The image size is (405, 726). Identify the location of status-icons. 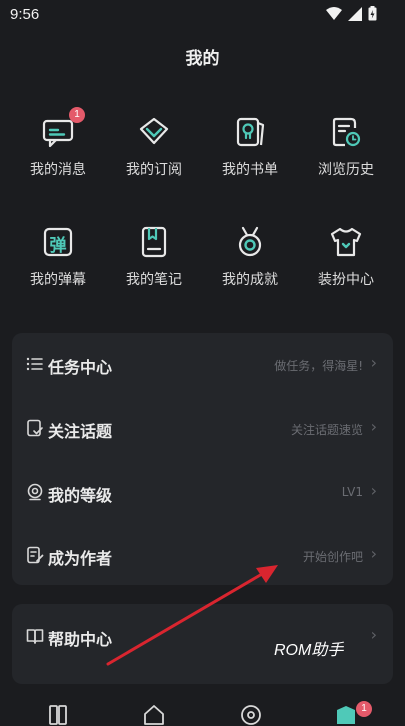
(351, 13).